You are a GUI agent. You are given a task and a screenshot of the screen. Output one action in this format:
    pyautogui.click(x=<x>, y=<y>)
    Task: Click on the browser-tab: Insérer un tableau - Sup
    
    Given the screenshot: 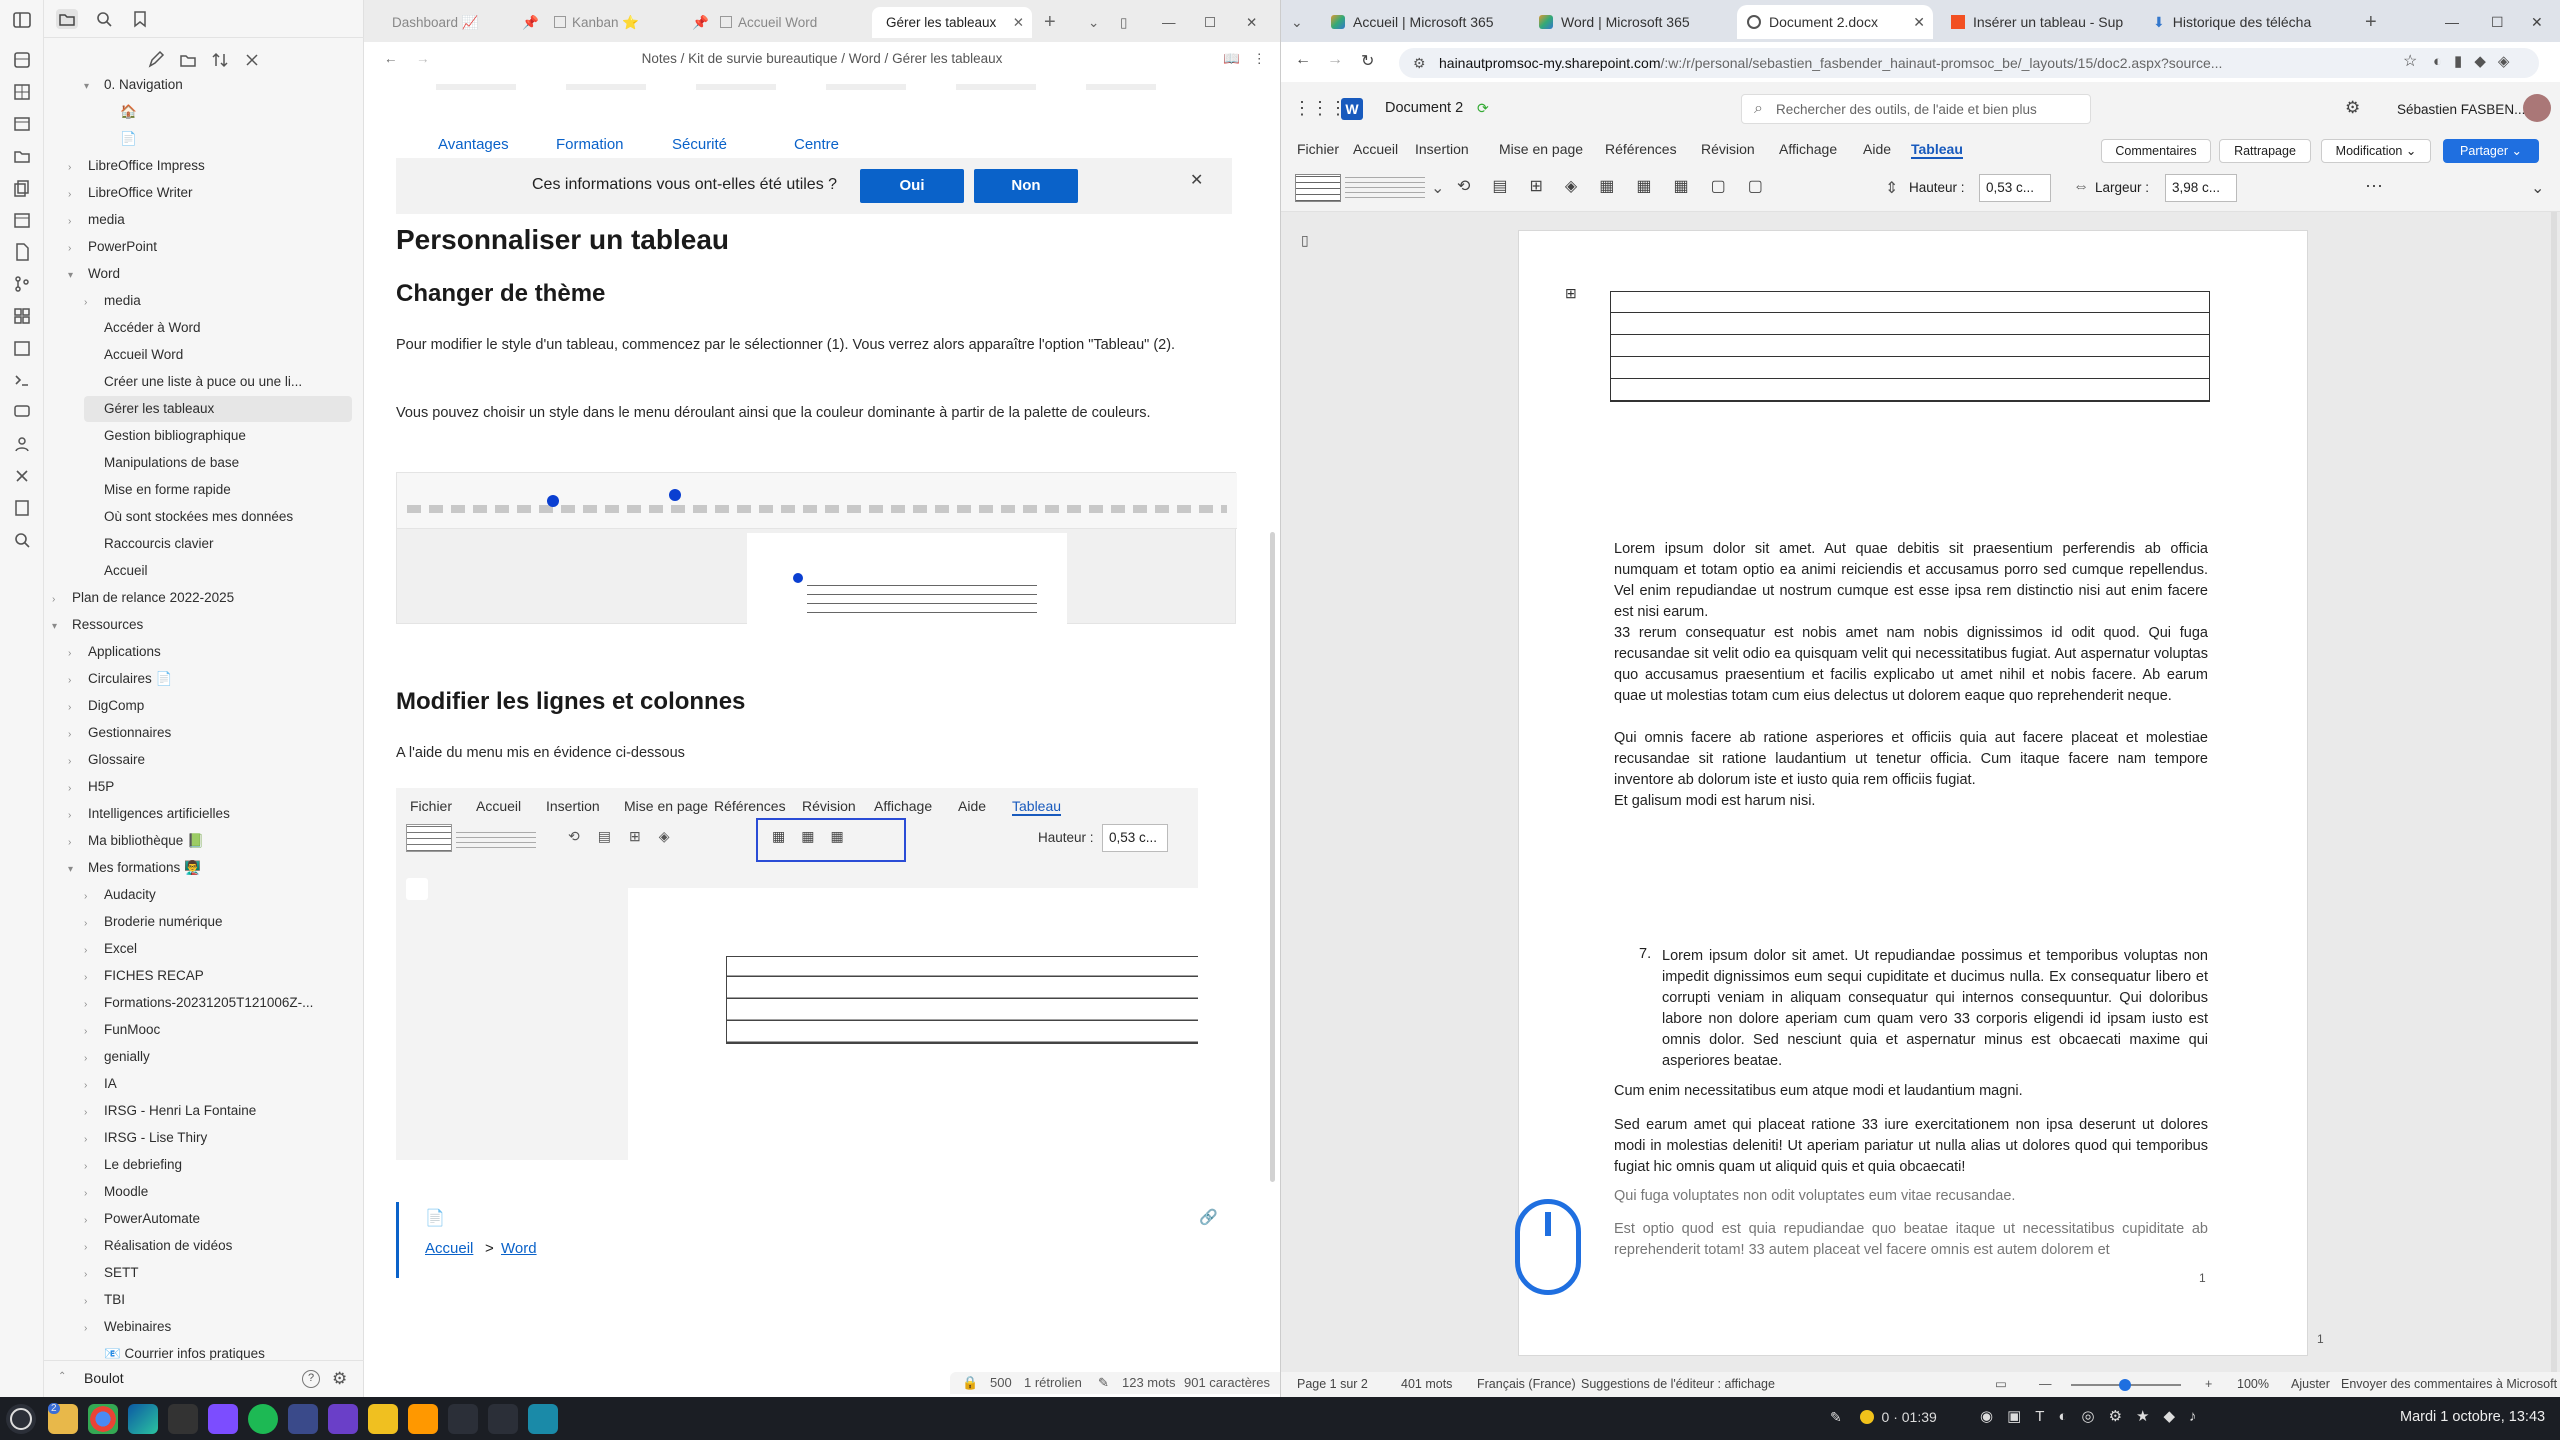 What is the action you would take?
    pyautogui.click(x=2039, y=22)
    